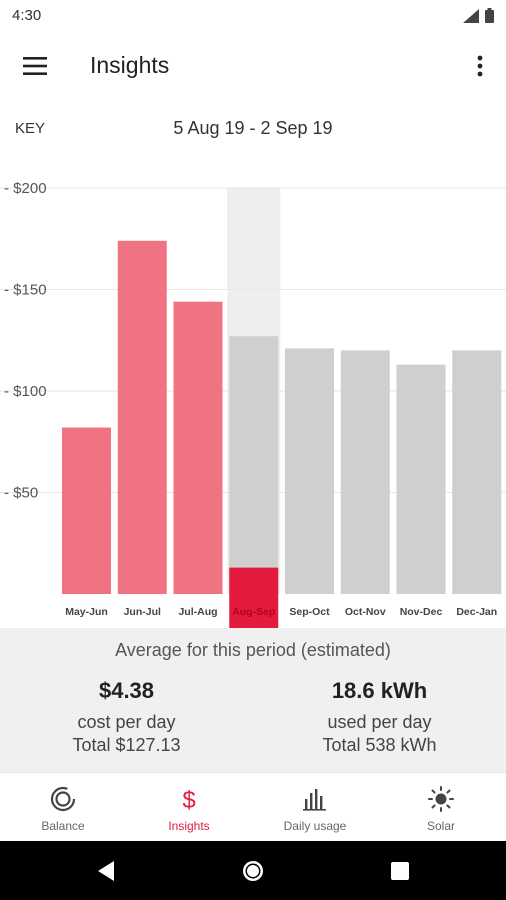 The height and width of the screenshot is (900, 506). What do you see at coordinates (379, 690) in the screenshot?
I see `usage-per-day-value: 18.6 kWh` at bounding box center [379, 690].